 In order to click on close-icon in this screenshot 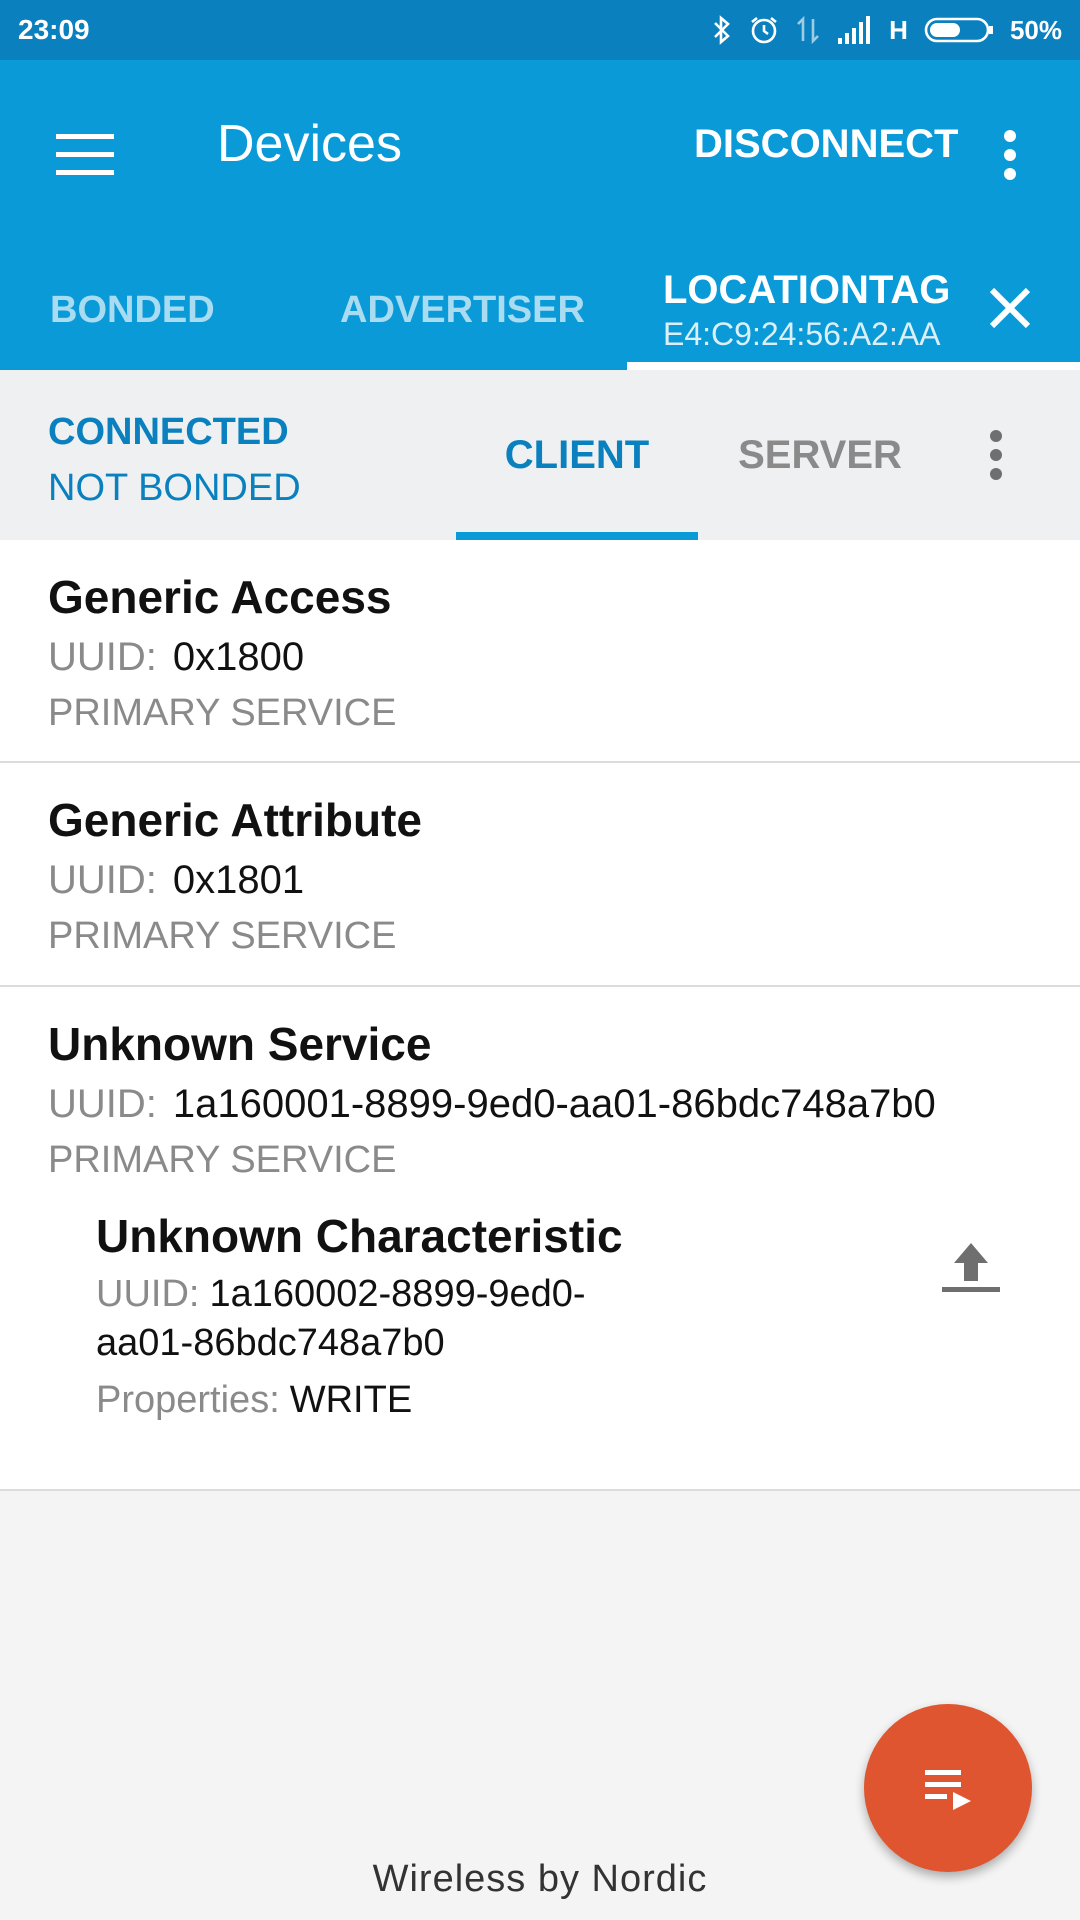, I will do `click(1010, 308)`.